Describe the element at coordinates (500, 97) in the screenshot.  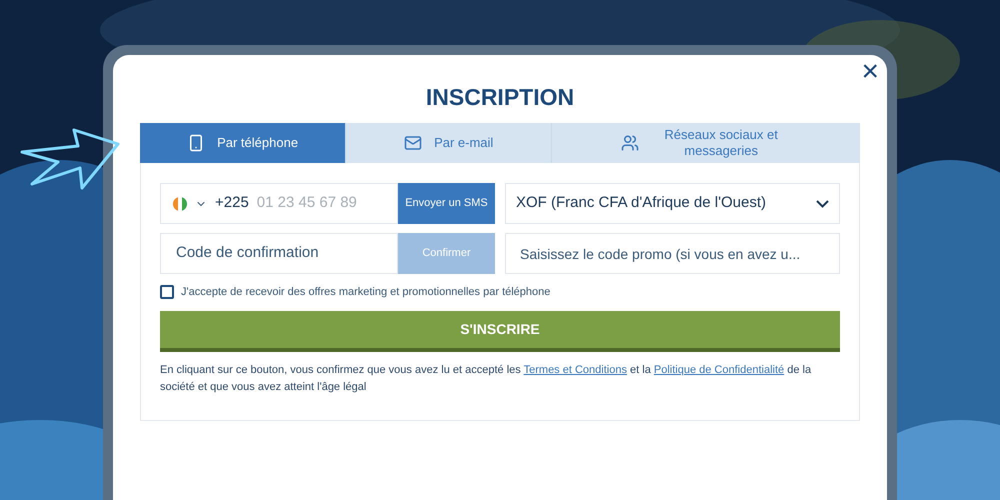
I see `dialog-title: INSCRIPTION` at that location.